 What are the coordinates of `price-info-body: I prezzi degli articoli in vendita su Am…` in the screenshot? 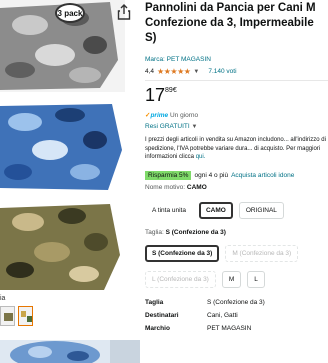 It's located at (235, 148).